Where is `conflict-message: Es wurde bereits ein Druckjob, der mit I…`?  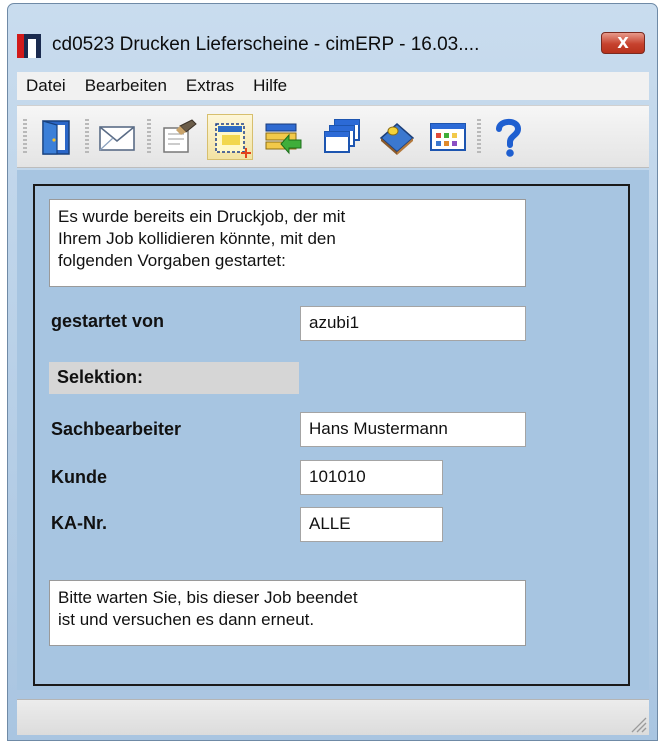 conflict-message: Es wurde bereits ein Druckjob, der mit I… is located at coordinates (287, 243).